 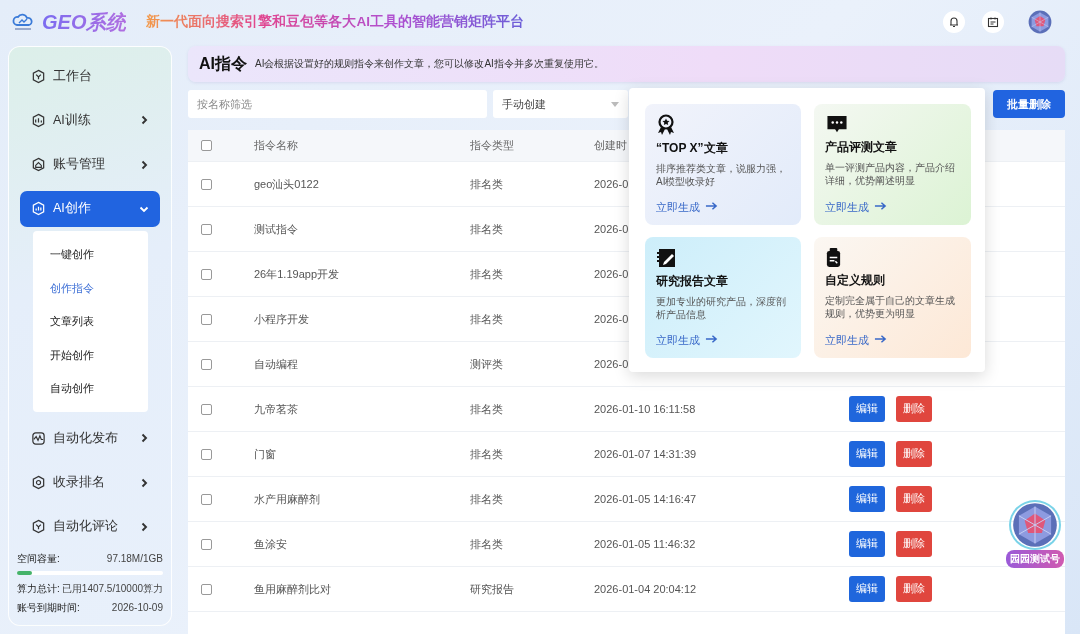 I want to click on batch-delete-button: 批量删除, so click(x=1029, y=104).